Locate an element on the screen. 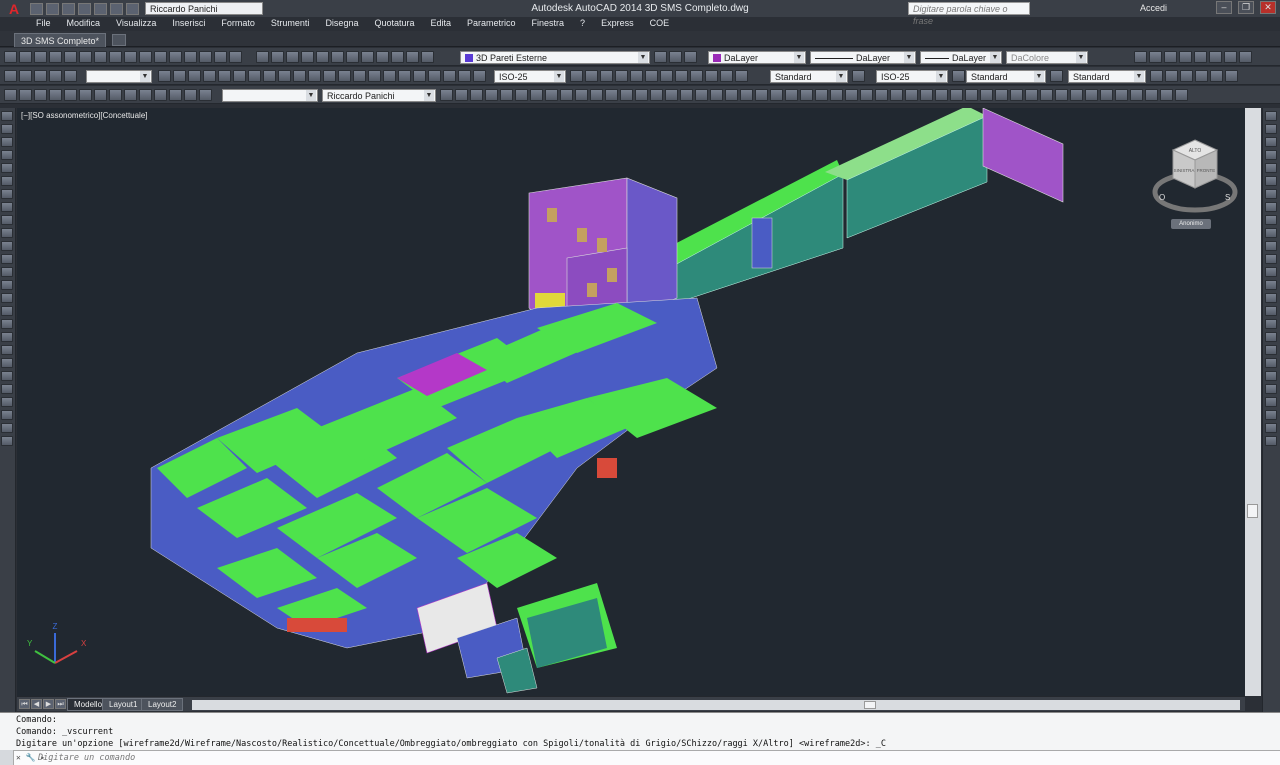 The width and height of the screenshot is (1280, 765). ucs-menu-anonimo: Anonimo is located at coordinates (1191, 224).